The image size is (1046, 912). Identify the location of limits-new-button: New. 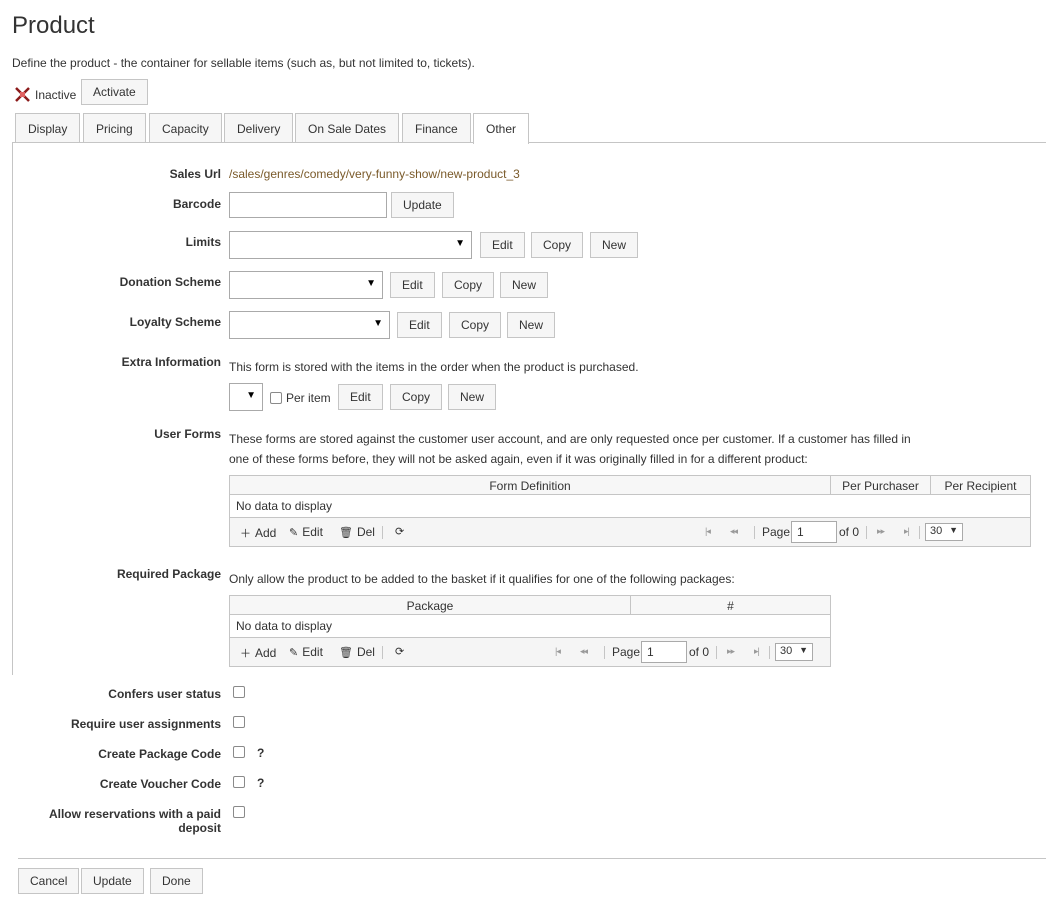
(614, 245).